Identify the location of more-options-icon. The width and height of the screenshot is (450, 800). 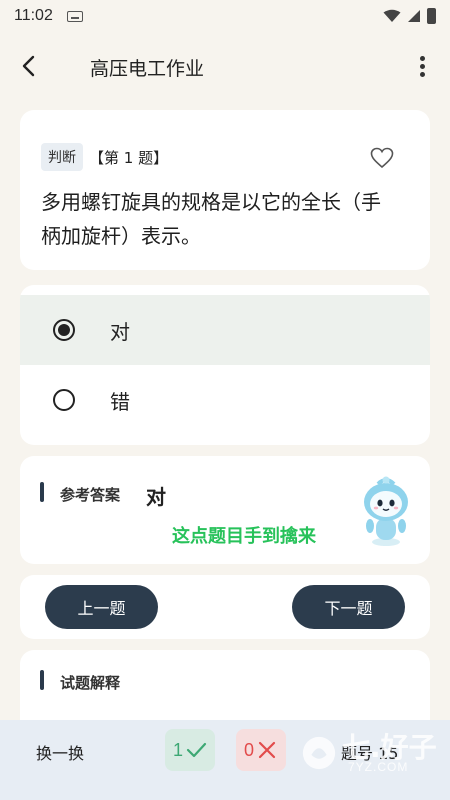
(422, 66).